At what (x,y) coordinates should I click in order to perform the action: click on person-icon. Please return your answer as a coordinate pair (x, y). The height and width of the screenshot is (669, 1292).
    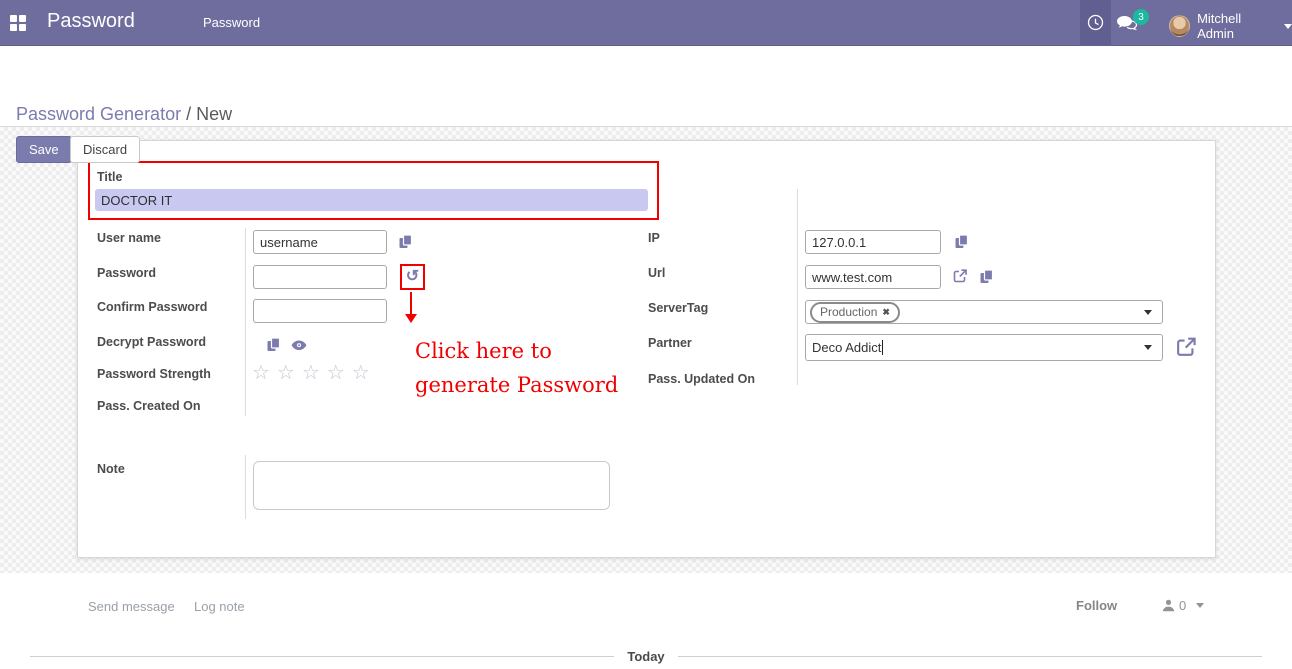
    Looking at the image, I should click on (1168, 605).